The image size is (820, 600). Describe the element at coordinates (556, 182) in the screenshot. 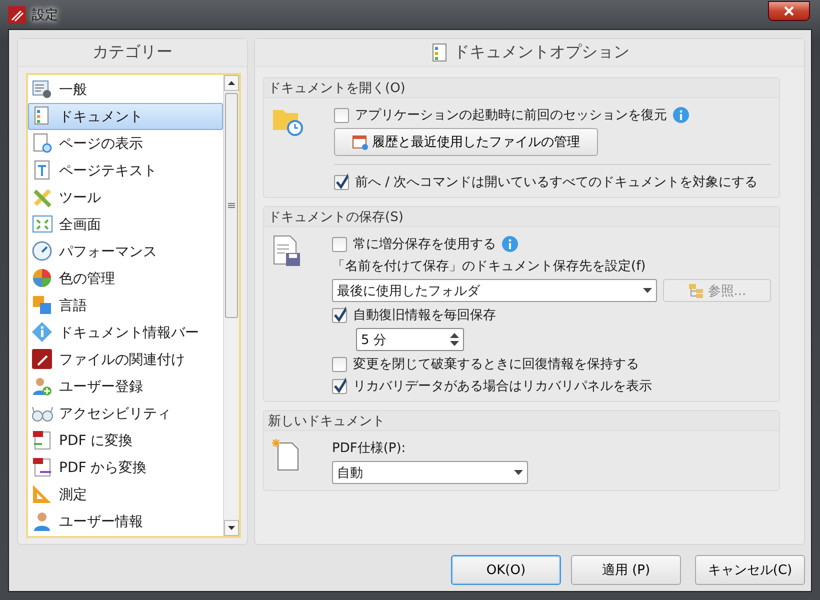

I see `checkbox-label: 前へ / 次へコマンドは開いているすべてのドキュメントを対象にする` at that location.